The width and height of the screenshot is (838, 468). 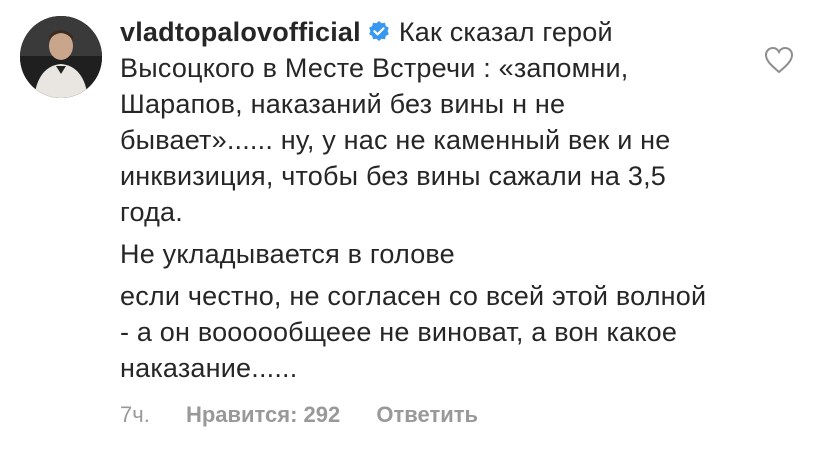 I want to click on reply-button: Ответить, so click(x=427, y=414).